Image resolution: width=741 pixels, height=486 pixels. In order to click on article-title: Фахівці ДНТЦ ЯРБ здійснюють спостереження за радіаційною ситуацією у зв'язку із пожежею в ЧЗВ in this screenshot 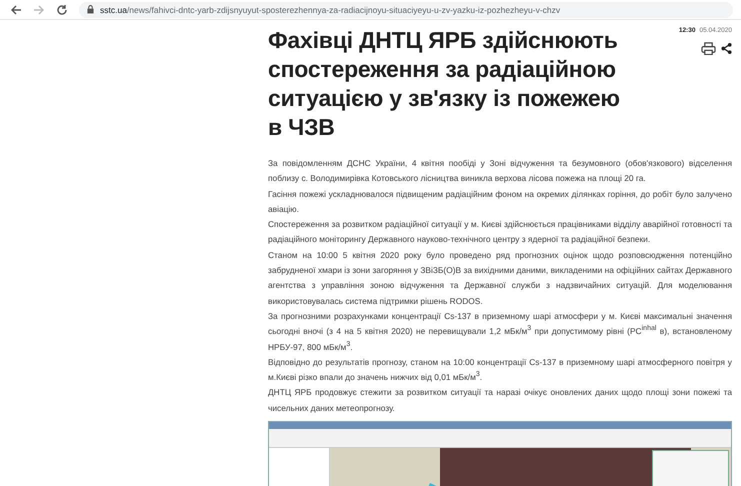, I will do `click(444, 84)`.